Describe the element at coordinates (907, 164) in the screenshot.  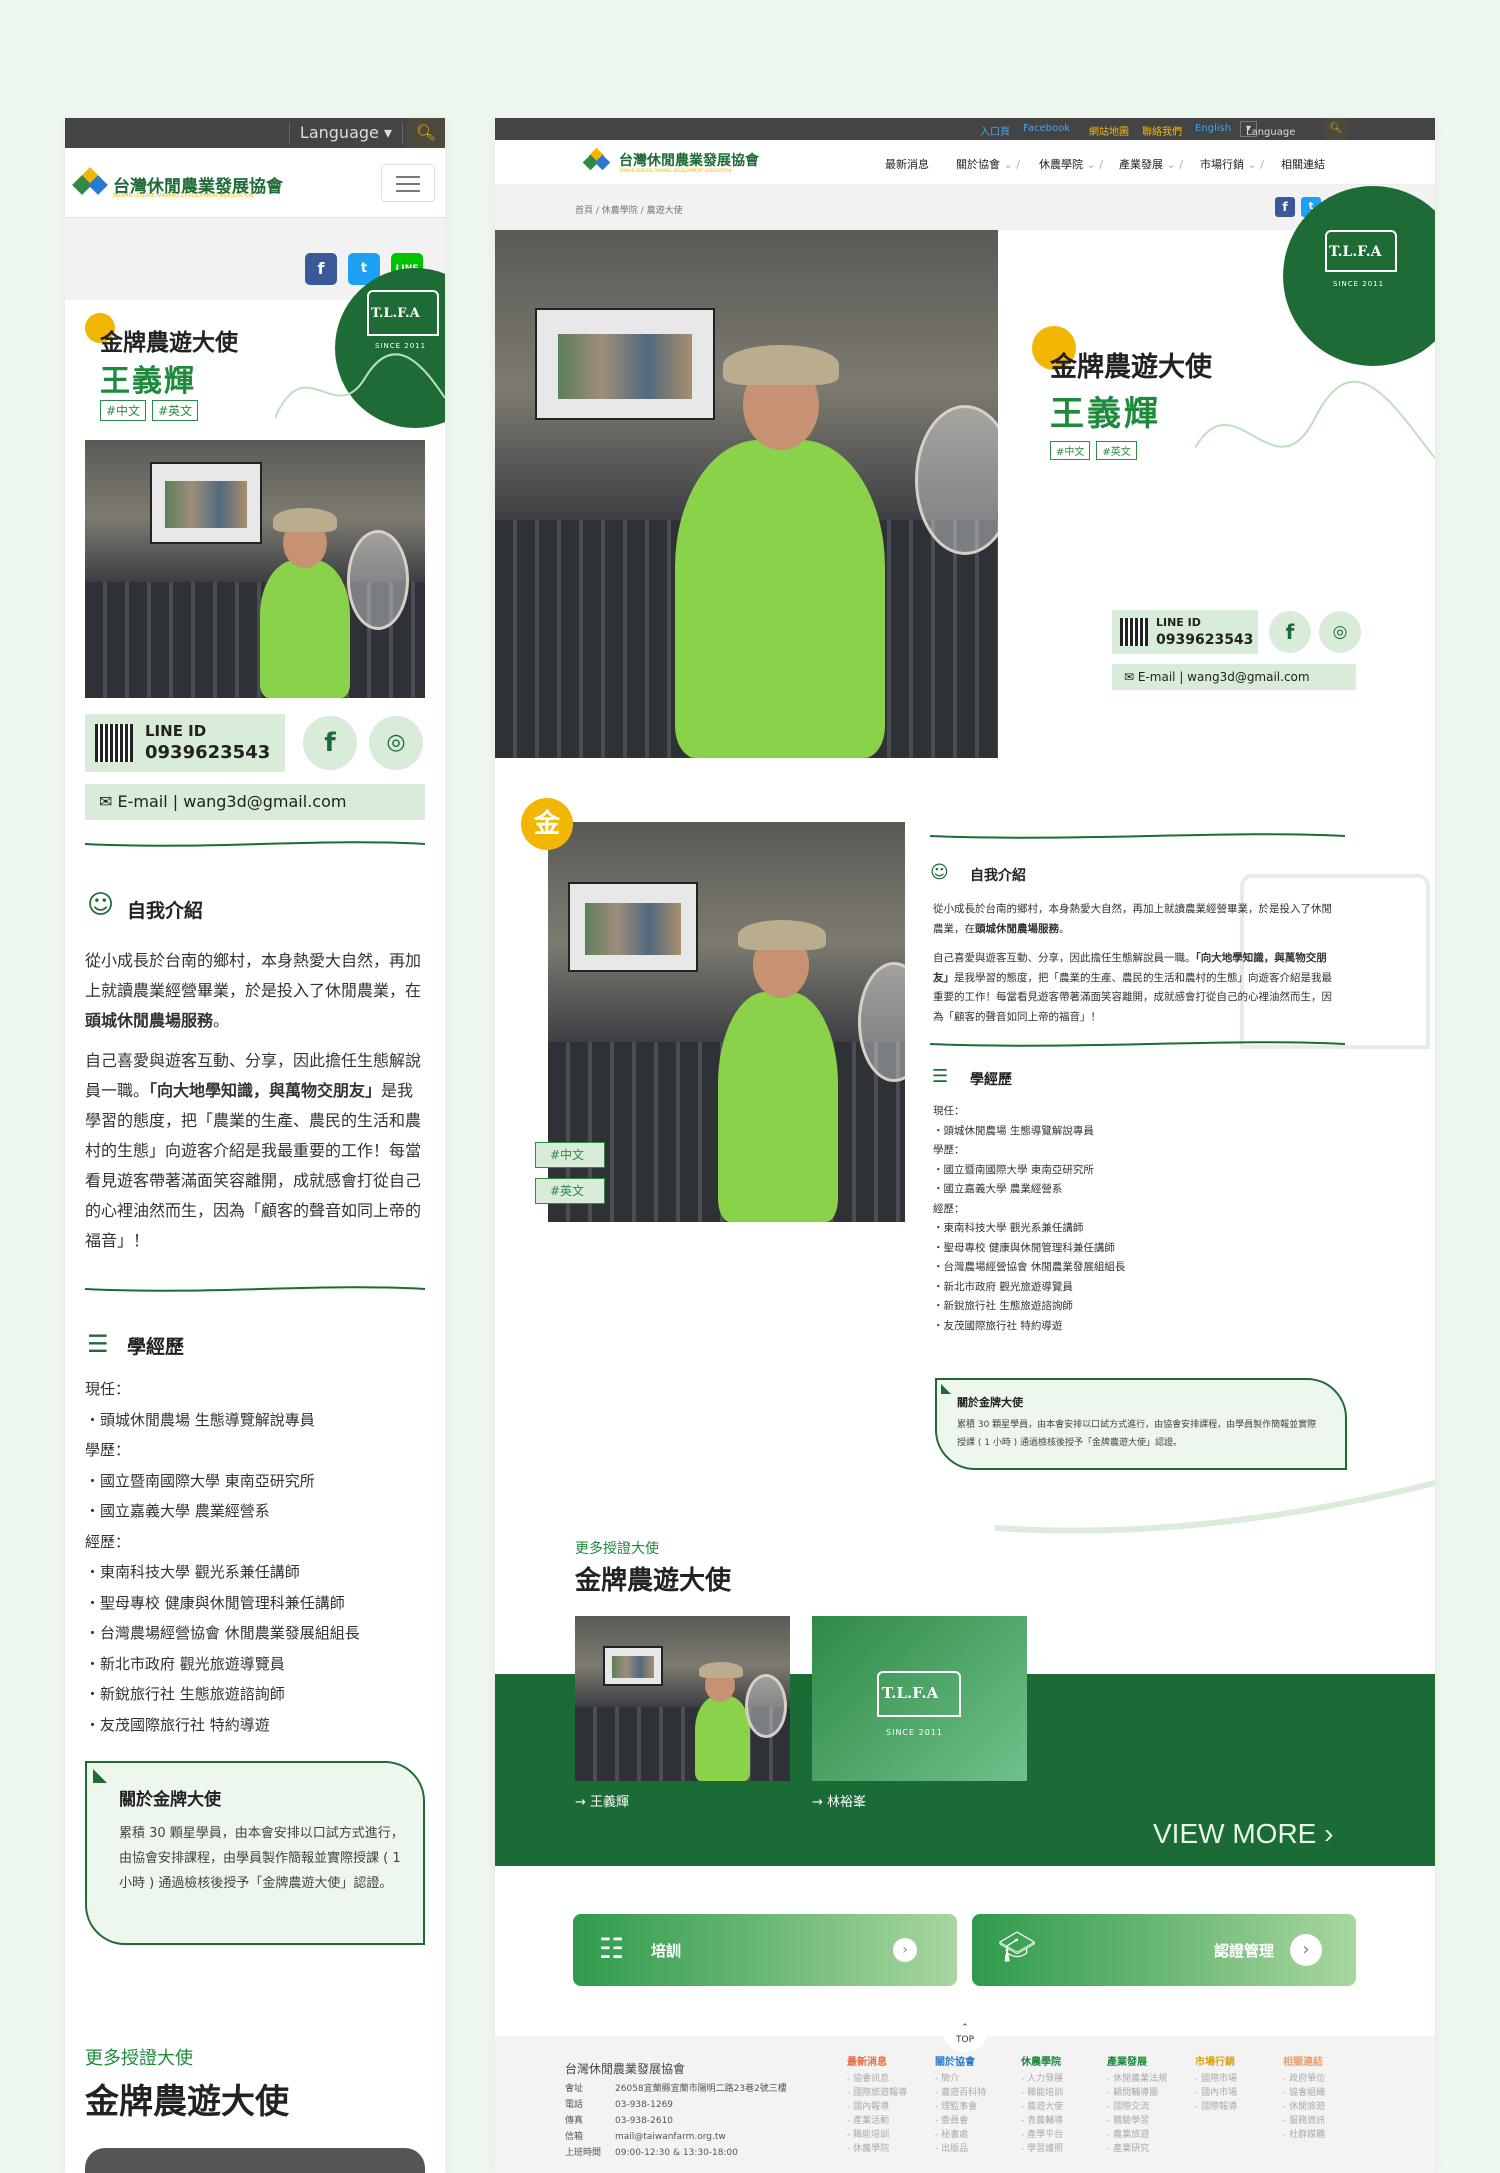
I see `nav-item-news: 最新消息` at that location.